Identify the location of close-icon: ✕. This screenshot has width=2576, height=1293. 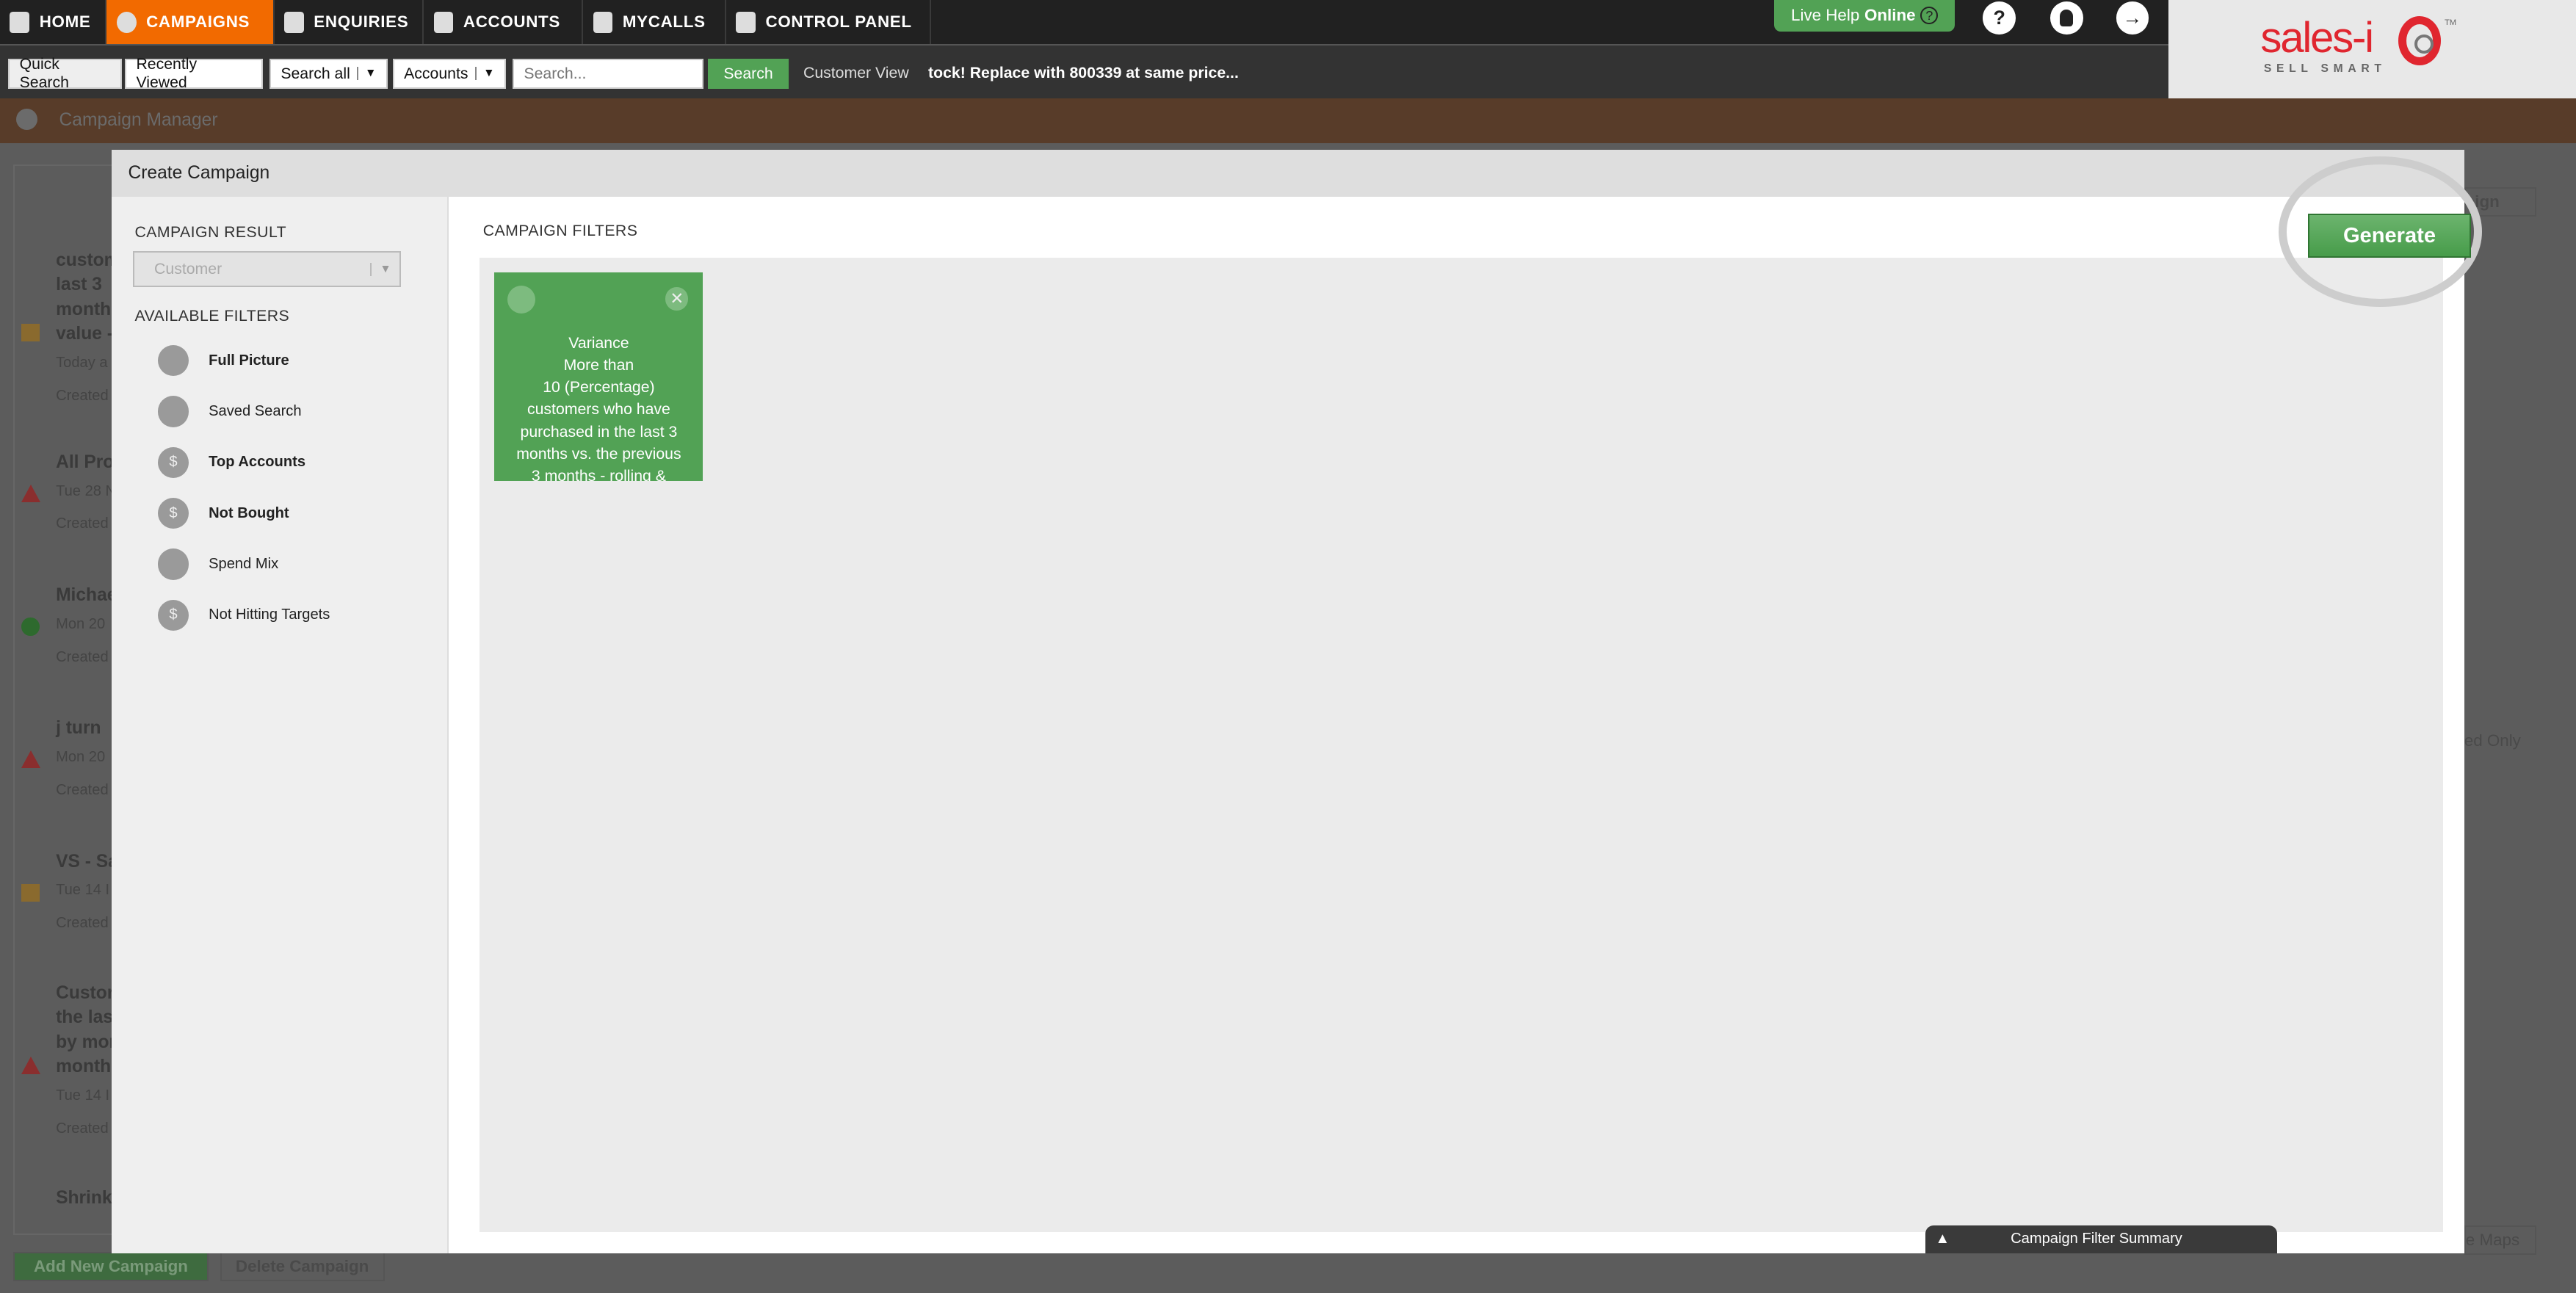
(677, 299).